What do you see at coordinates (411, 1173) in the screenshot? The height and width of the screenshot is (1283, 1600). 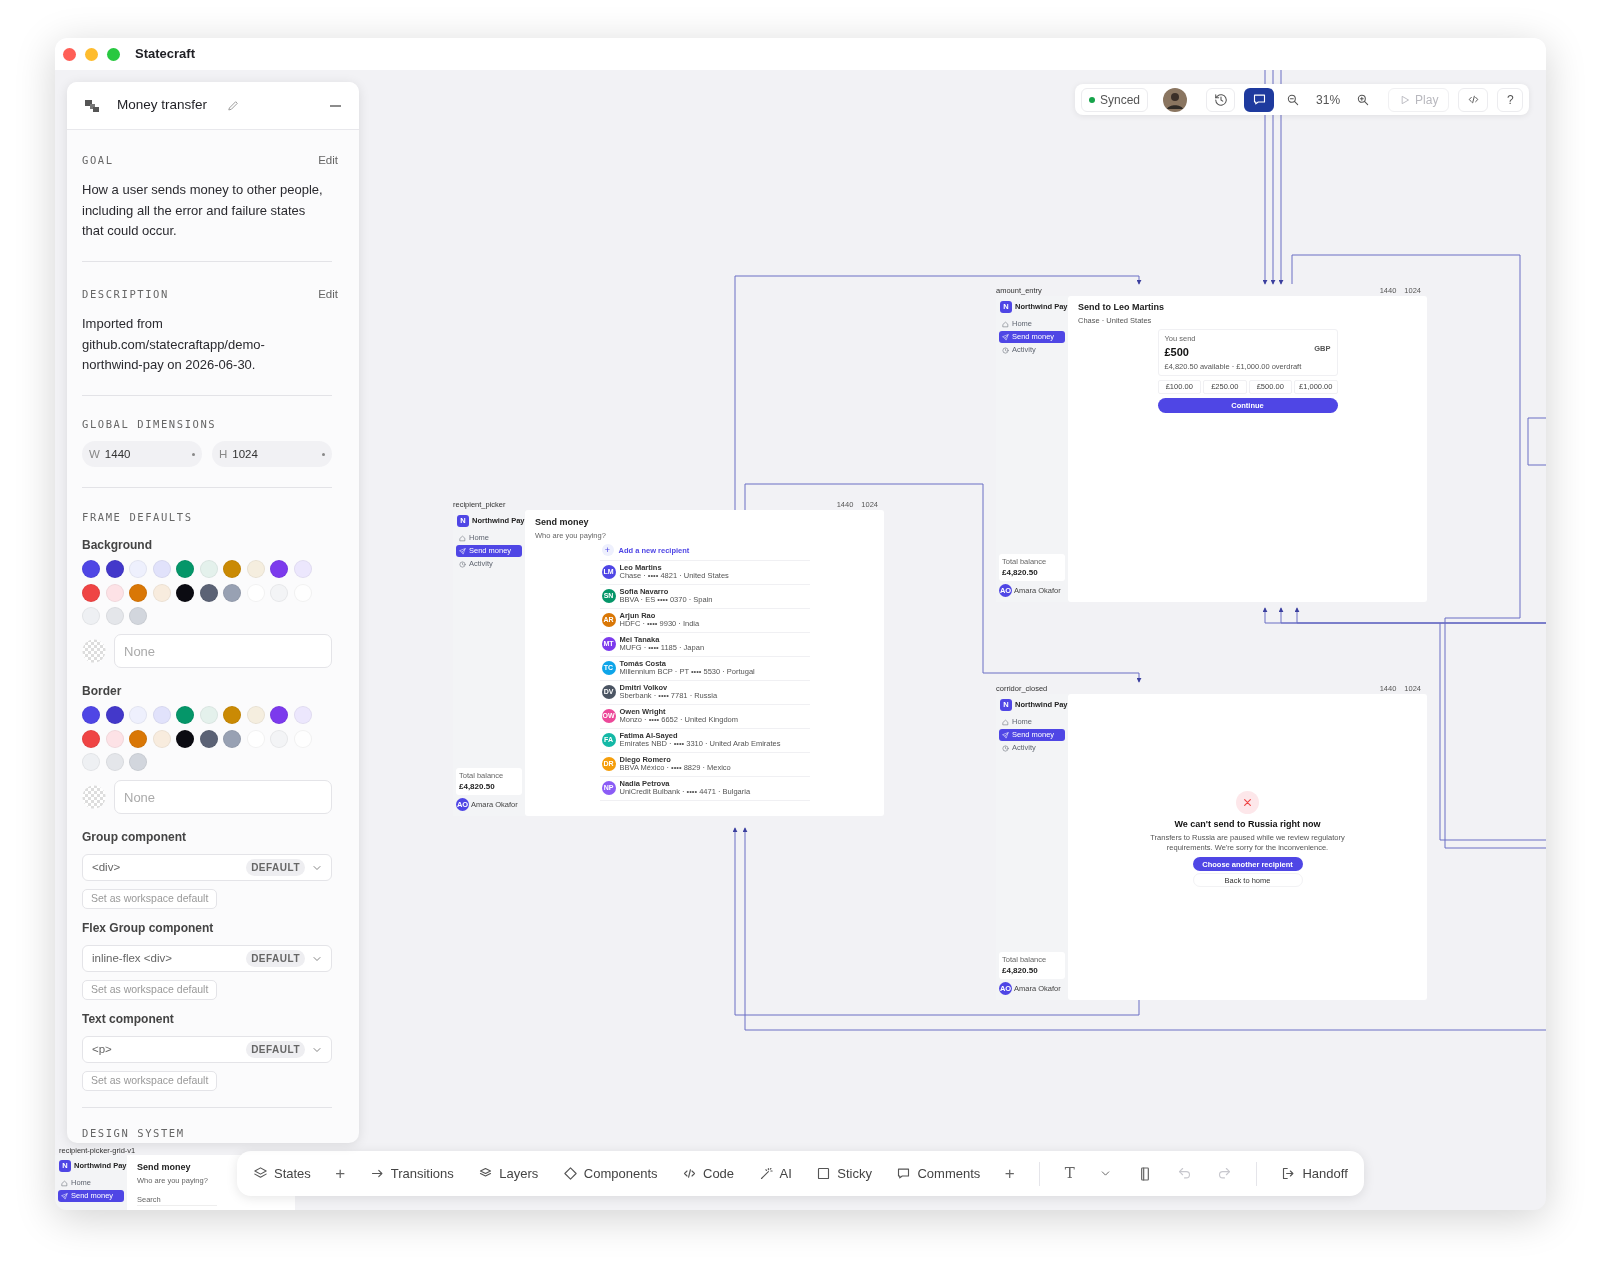 I see `toolbar-button: Transitions` at bounding box center [411, 1173].